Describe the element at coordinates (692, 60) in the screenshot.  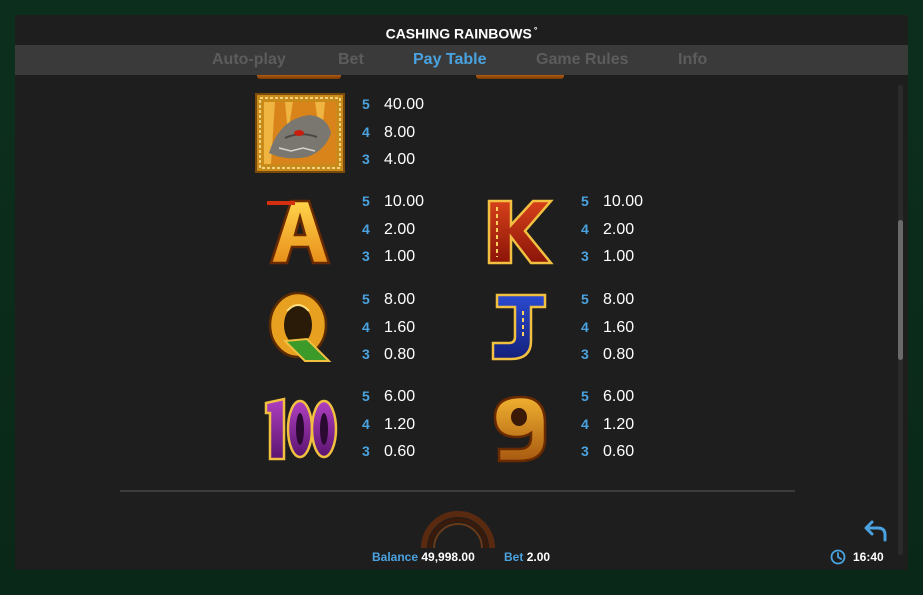
I see `tab-info: Info` at that location.